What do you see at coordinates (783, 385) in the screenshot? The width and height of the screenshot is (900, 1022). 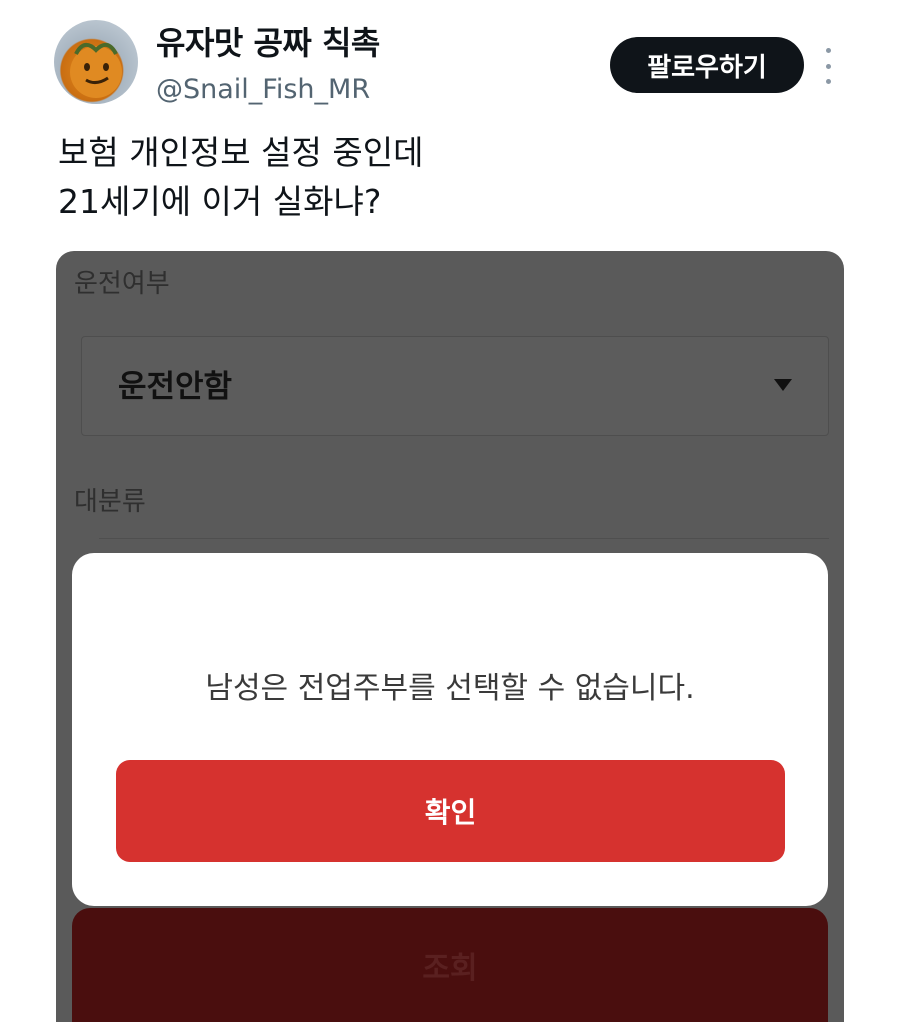 I see `caret-down-icon` at bounding box center [783, 385].